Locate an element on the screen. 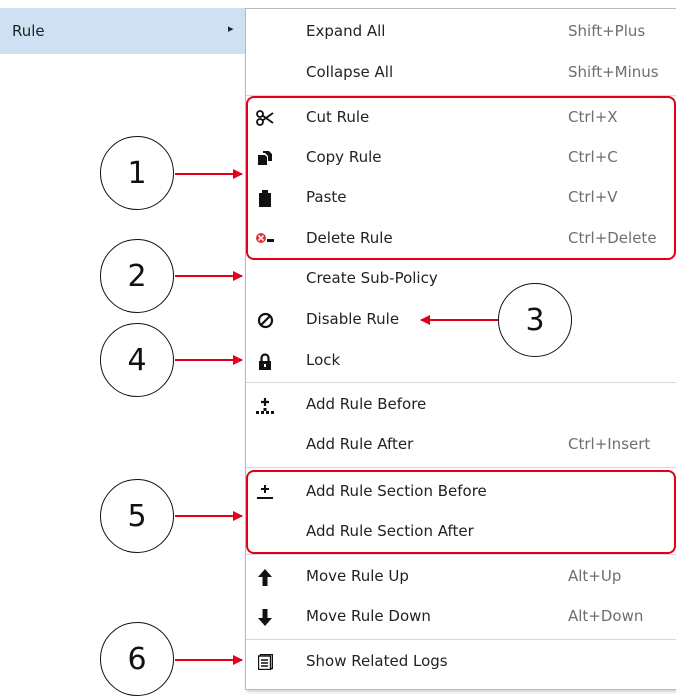 The width and height of the screenshot is (676, 696). callout-2: 2 is located at coordinates (137, 276).